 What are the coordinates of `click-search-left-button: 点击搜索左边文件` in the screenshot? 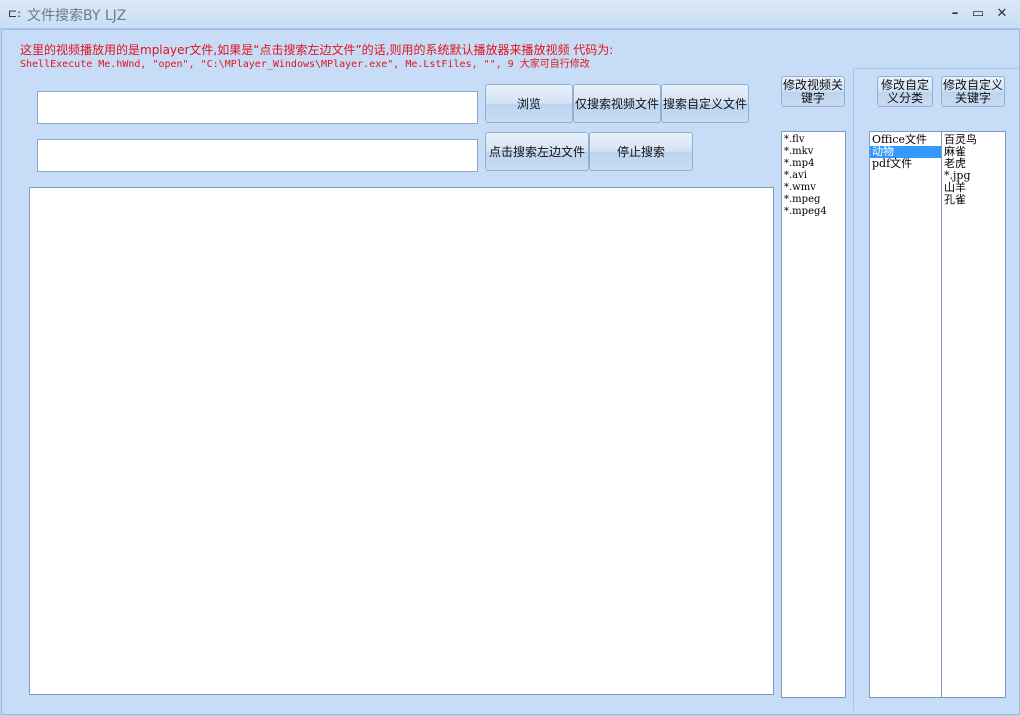 It's located at (537, 151).